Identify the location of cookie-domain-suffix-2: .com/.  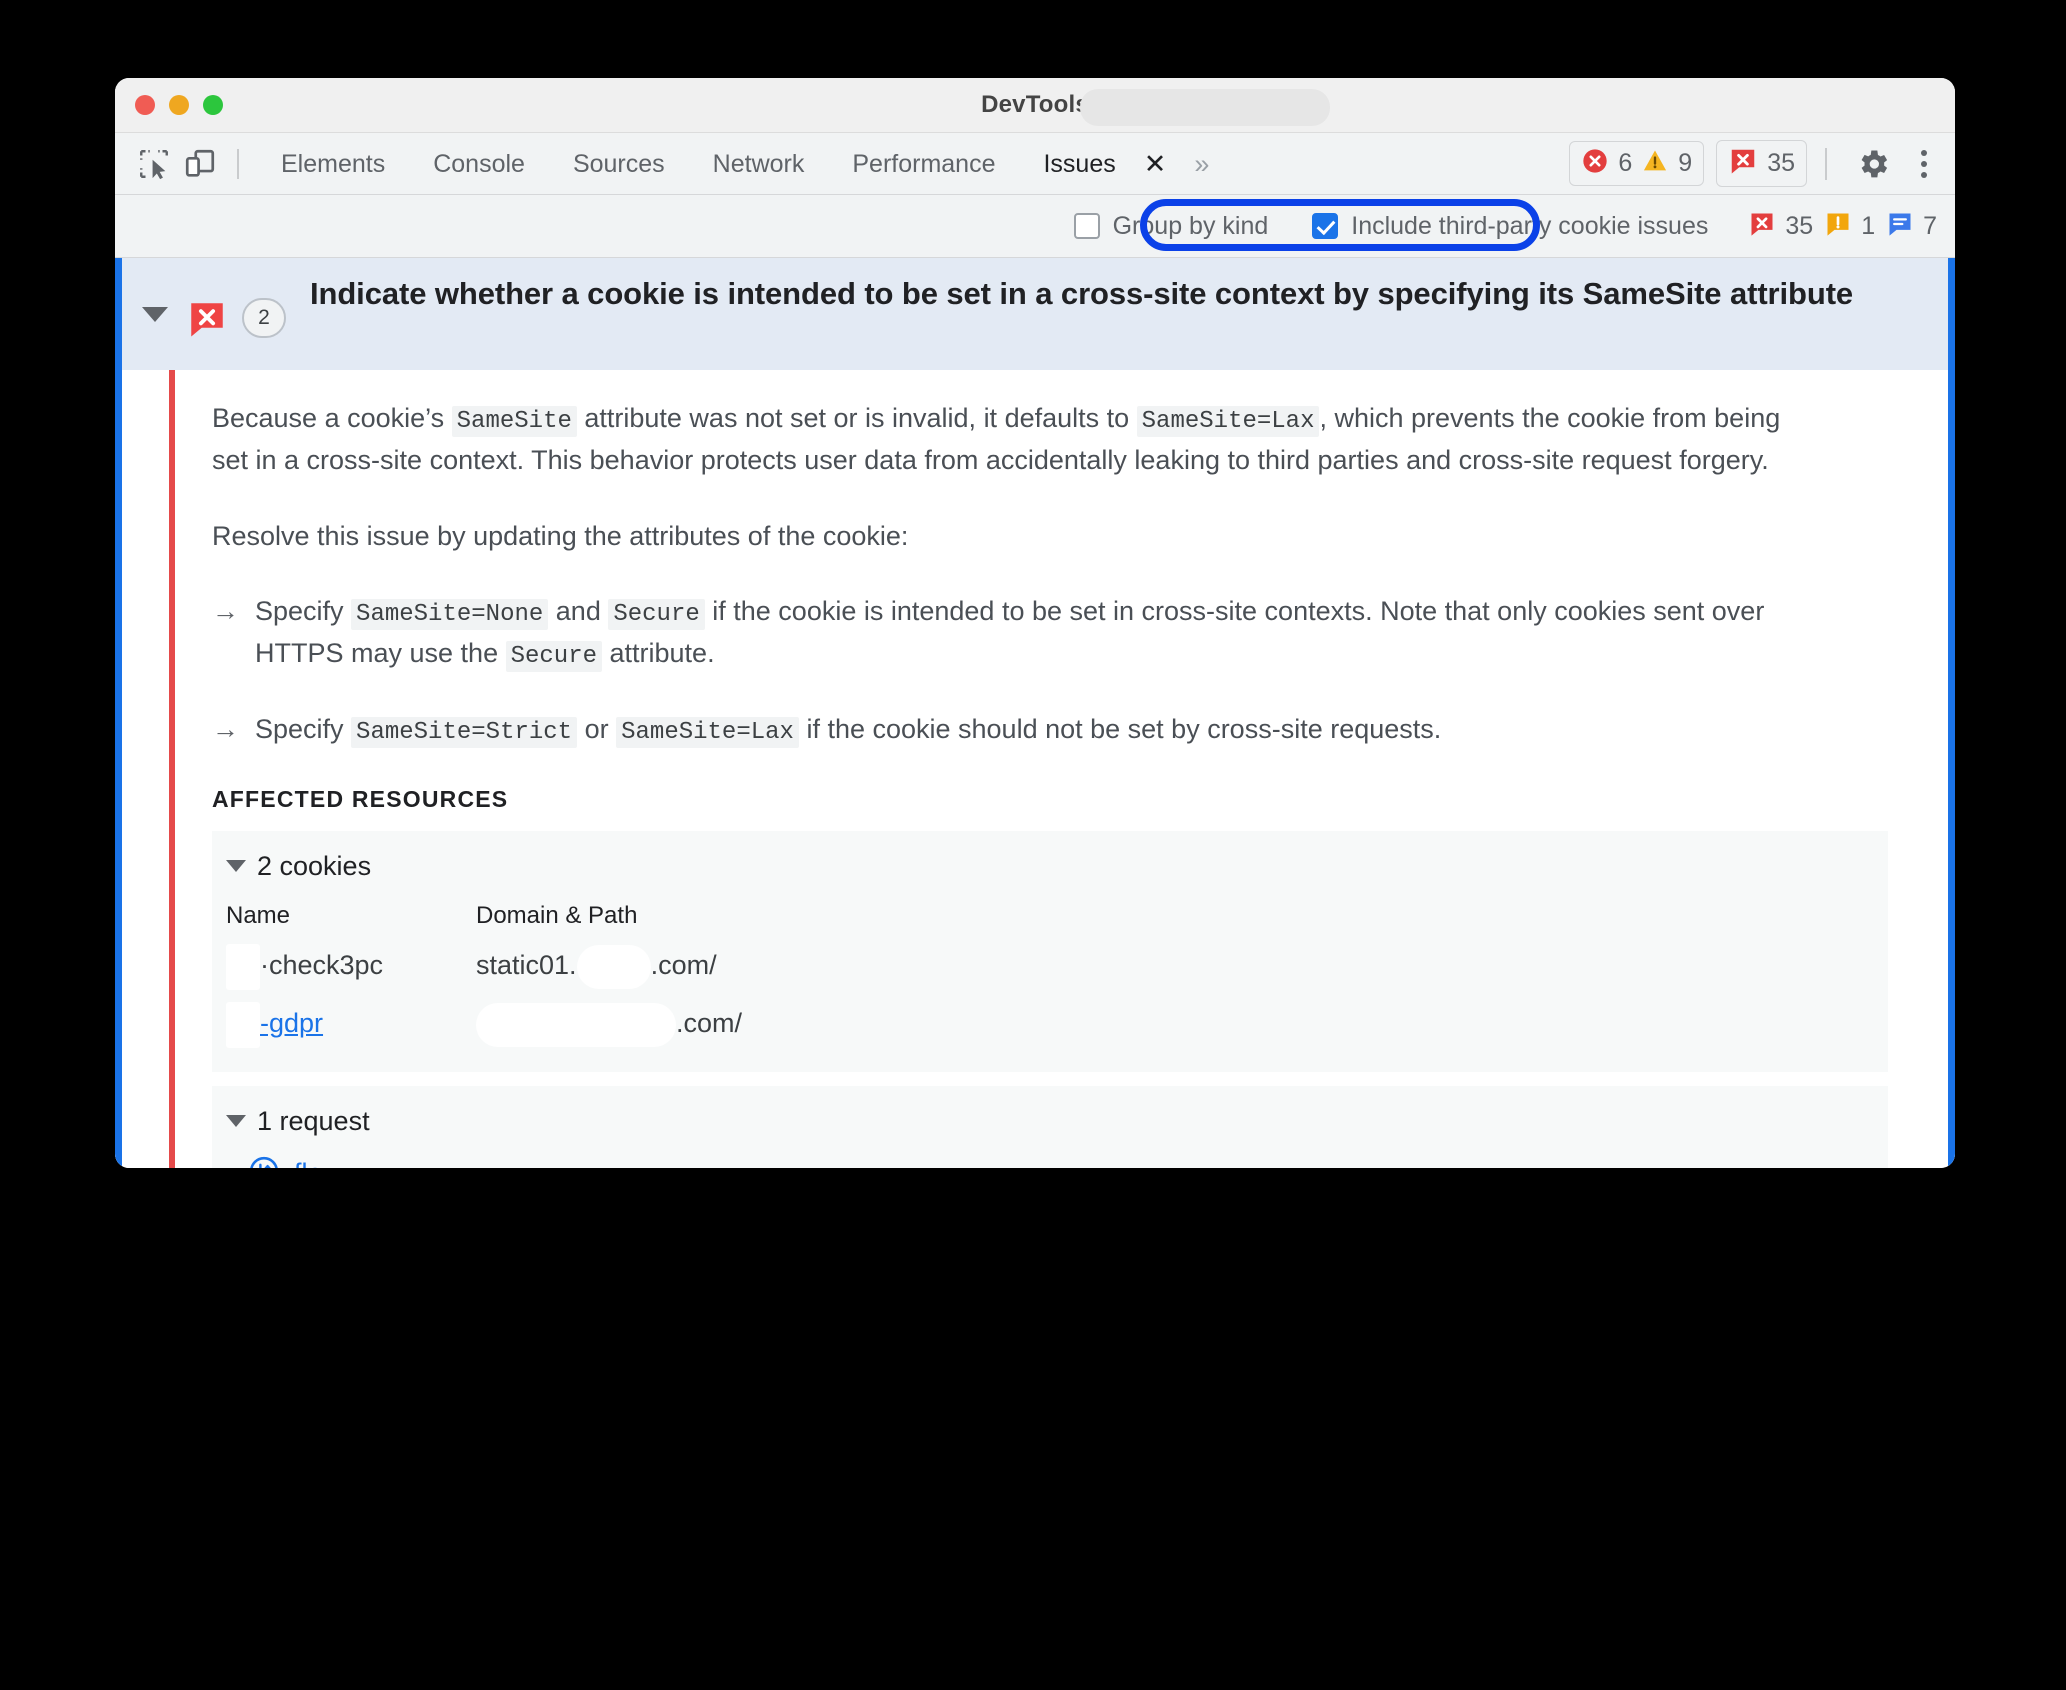
(709, 1023).